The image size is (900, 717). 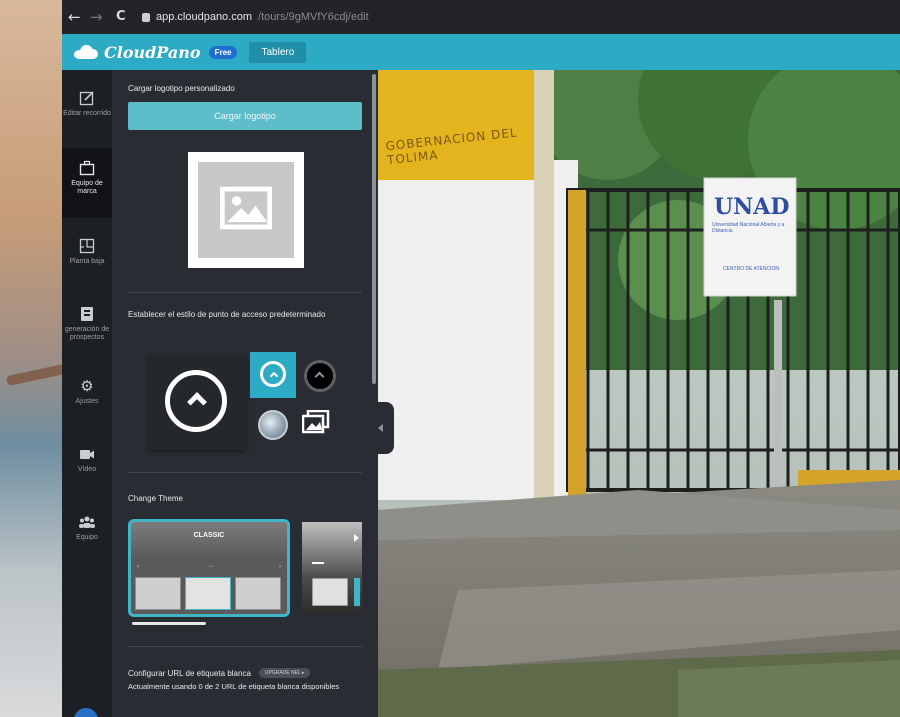 I want to click on url-host: app.cloudpano.com, so click(x=204, y=17).